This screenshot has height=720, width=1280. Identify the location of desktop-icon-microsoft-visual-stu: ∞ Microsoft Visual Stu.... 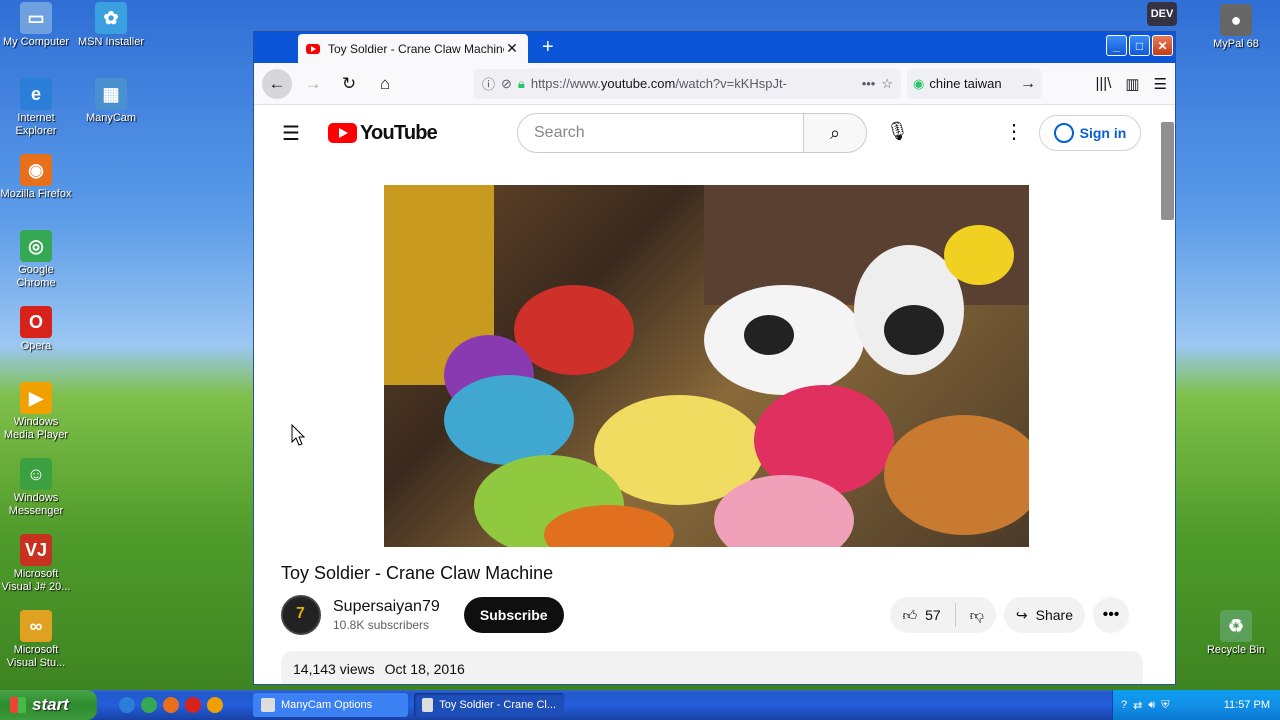
(37, 640).